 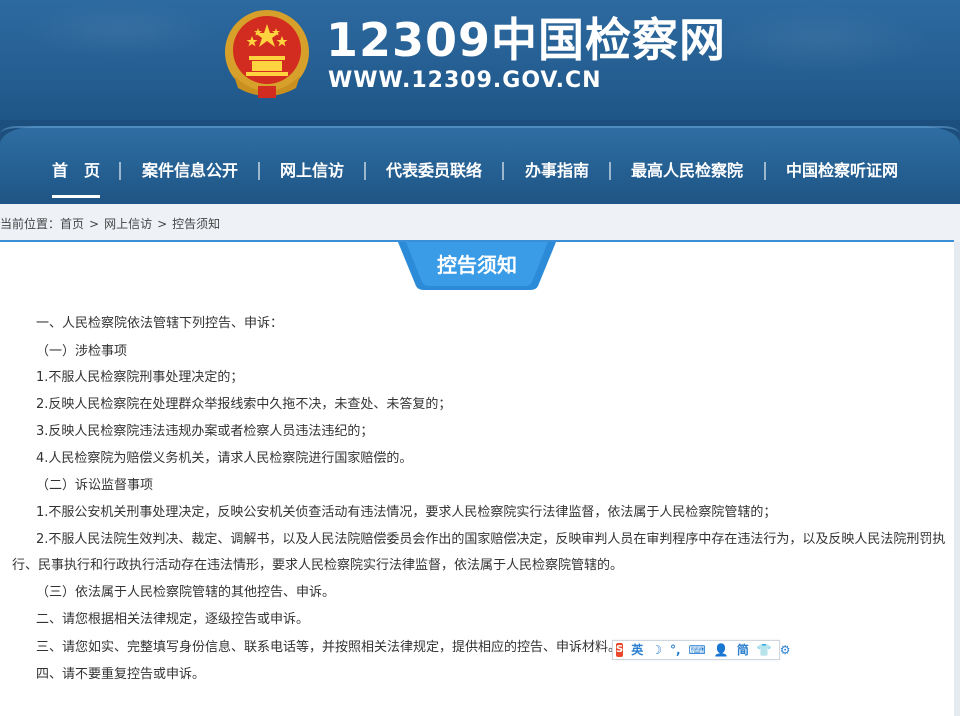 I want to click on keyboard-icon: ⌨, so click(x=697, y=650).